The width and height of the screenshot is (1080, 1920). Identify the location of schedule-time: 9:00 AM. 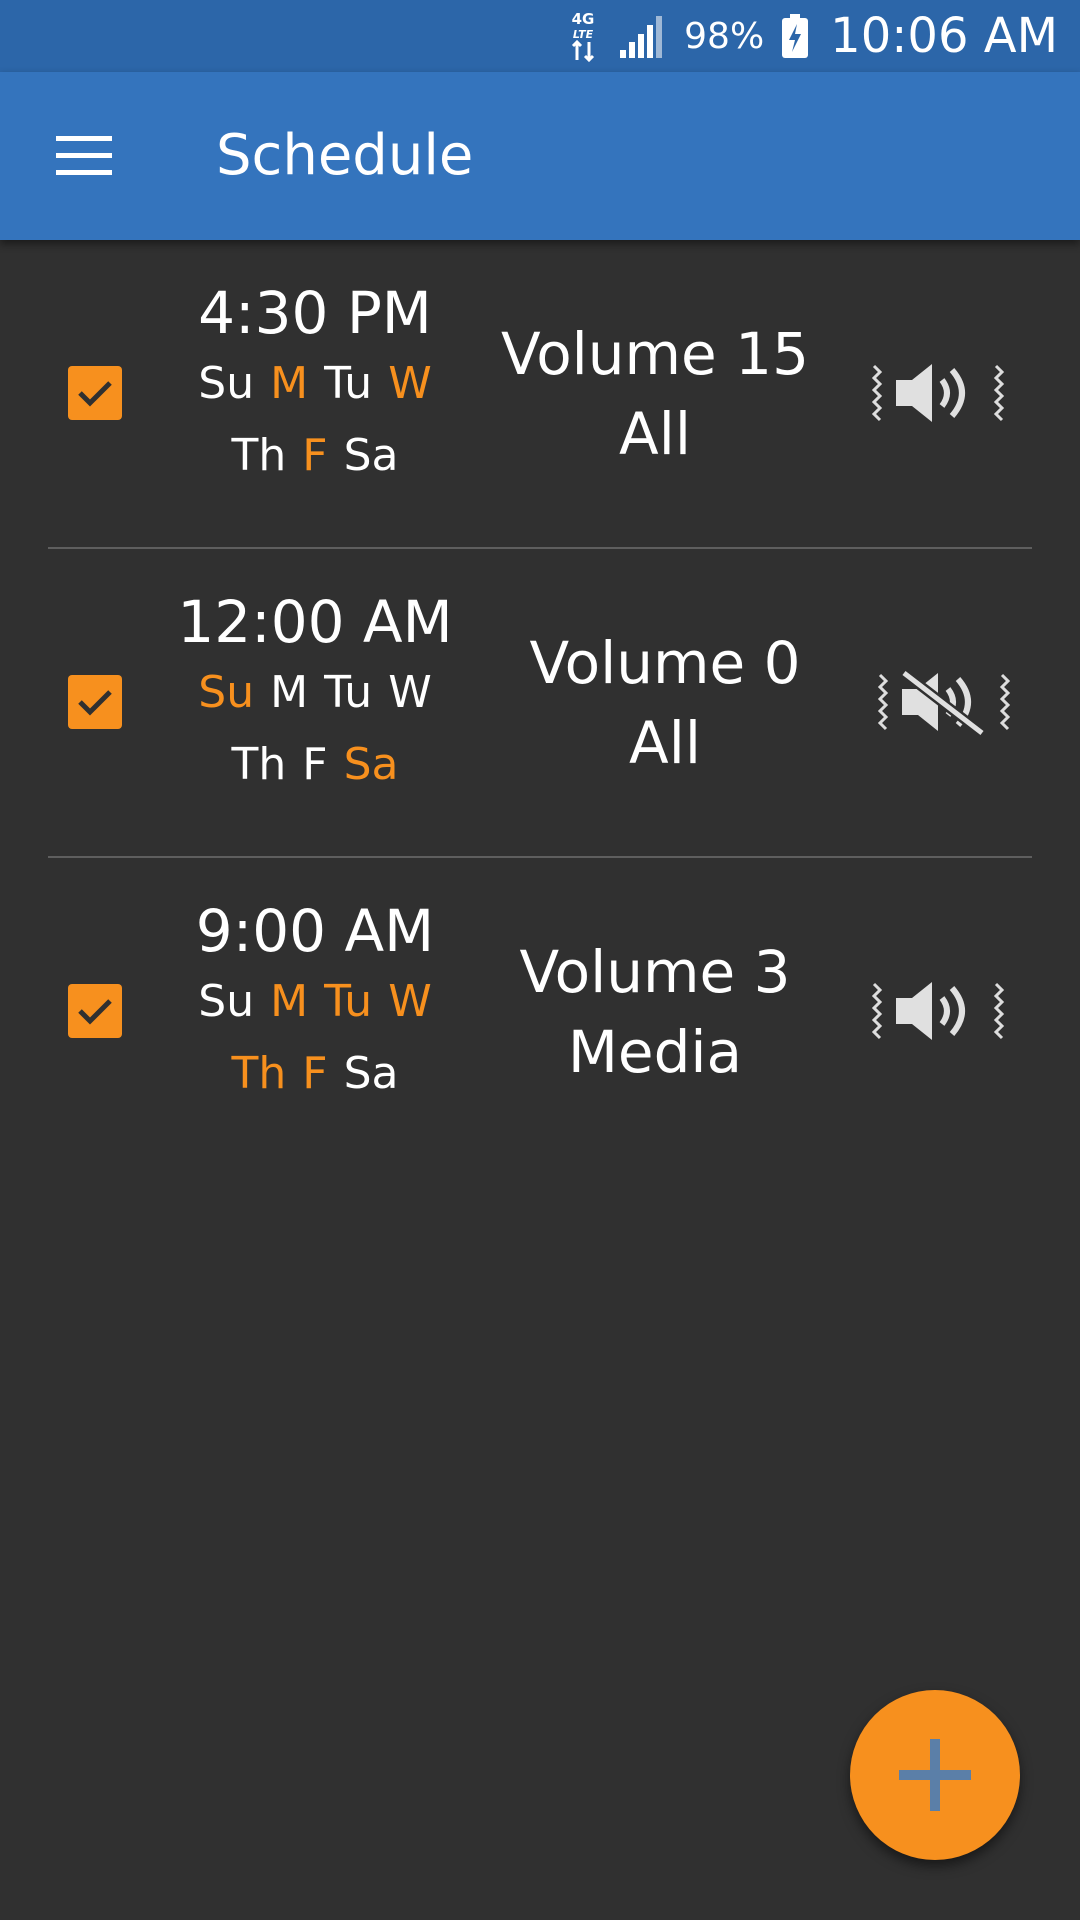
(315, 931).